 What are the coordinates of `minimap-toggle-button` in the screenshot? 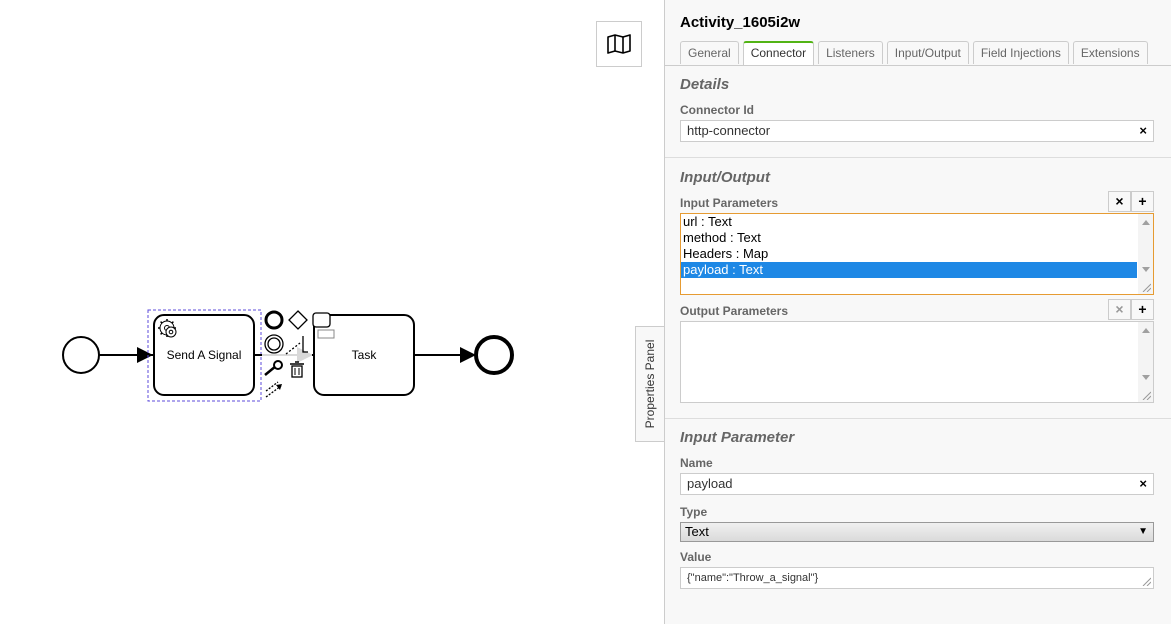 It's located at (619, 44).